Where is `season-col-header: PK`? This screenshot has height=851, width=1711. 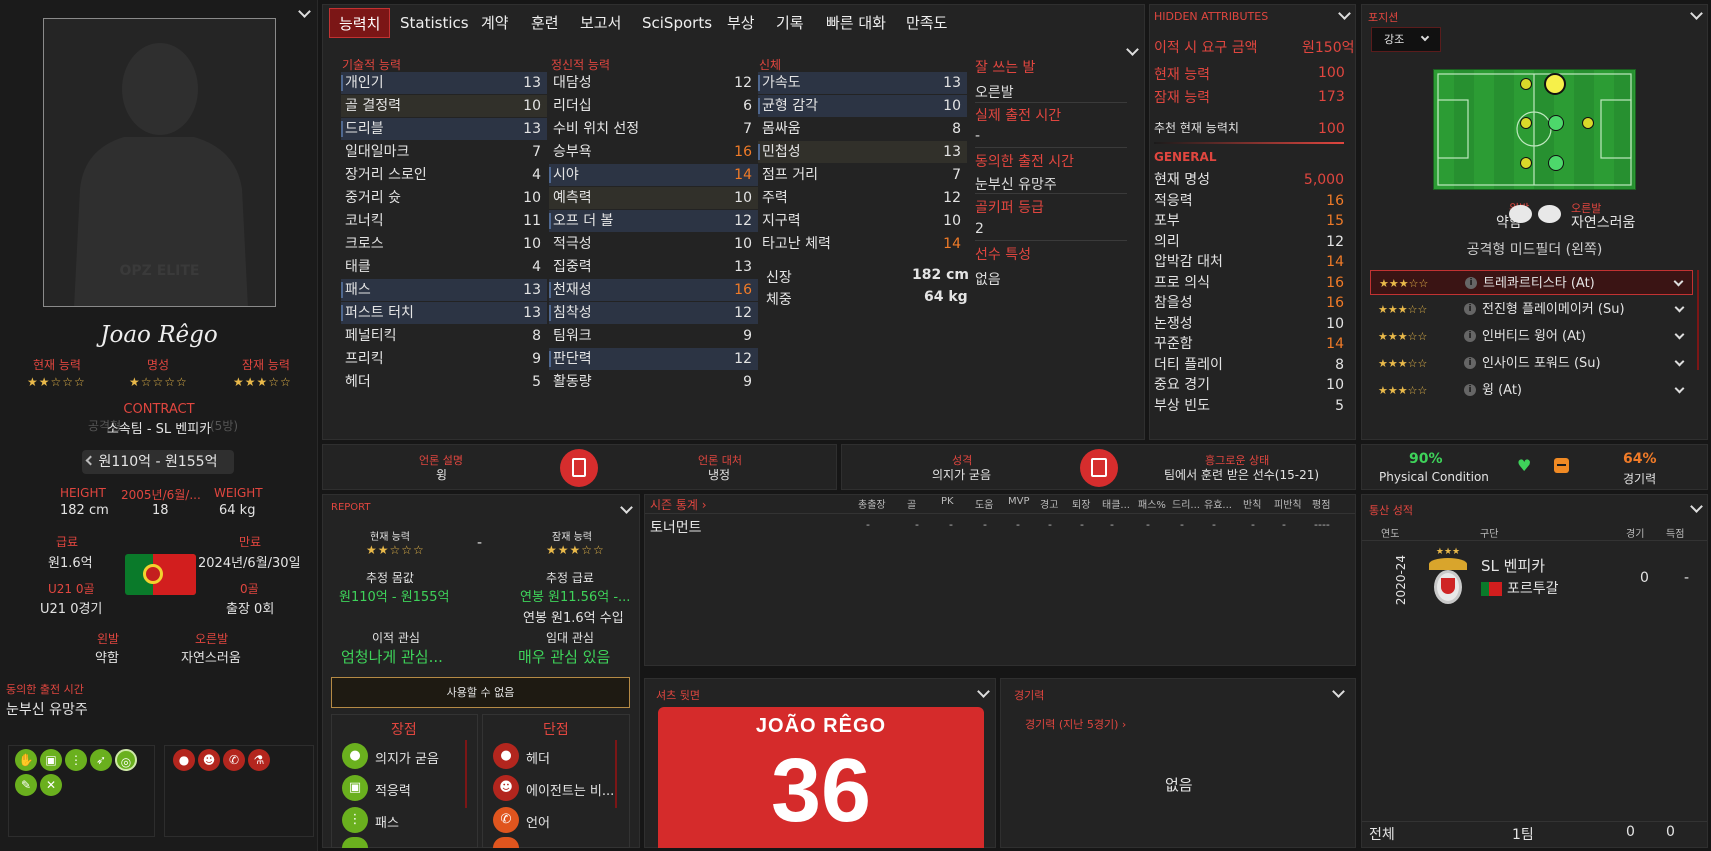
season-col-header: PK is located at coordinates (947, 501).